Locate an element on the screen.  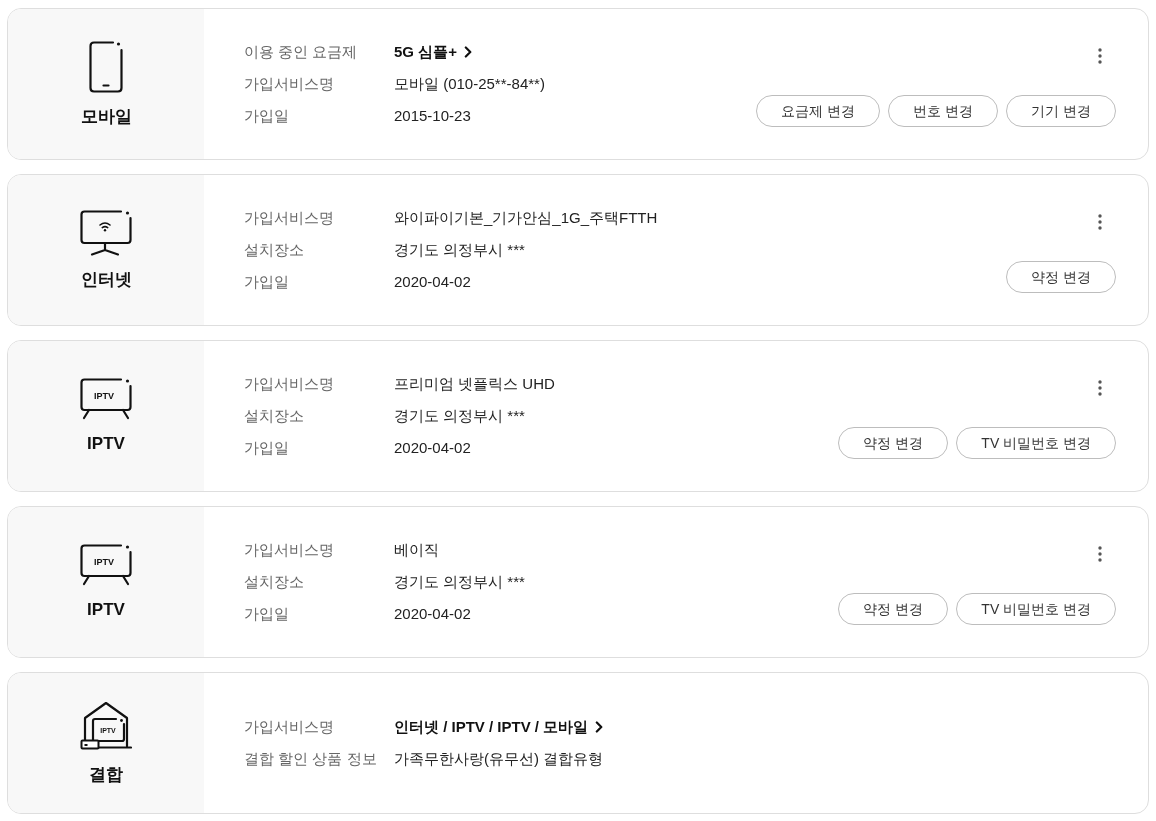
service-category-label: 인터넷 is located at coordinates (106, 280).